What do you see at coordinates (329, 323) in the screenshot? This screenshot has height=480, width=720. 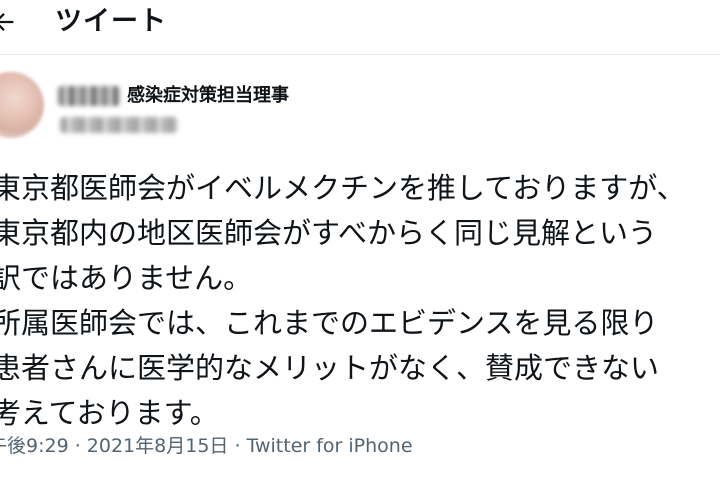 I see `tweet-text-line: 所属医師会では、これまでのエビデンスを見る限り` at bounding box center [329, 323].